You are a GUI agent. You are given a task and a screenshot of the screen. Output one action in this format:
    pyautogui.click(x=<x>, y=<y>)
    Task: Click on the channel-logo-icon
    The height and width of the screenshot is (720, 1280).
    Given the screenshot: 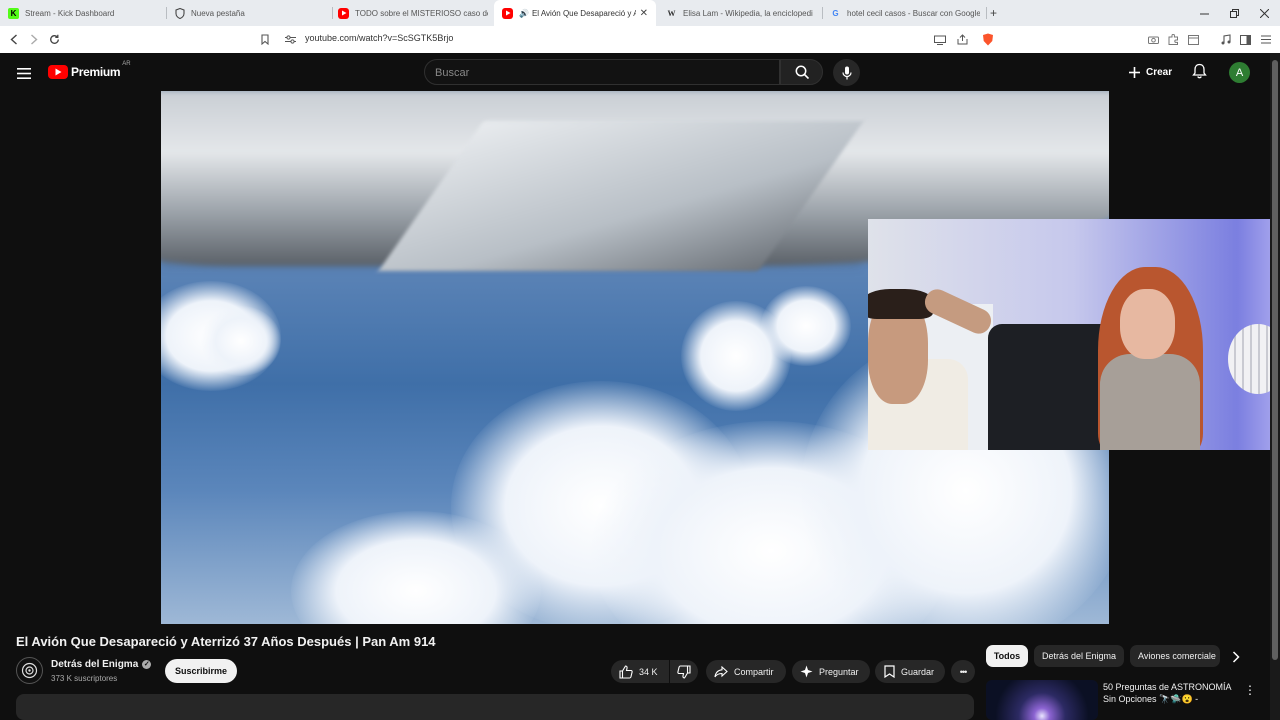 What is the action you would take?
    pyautogui.click(x=29, y=670)
    